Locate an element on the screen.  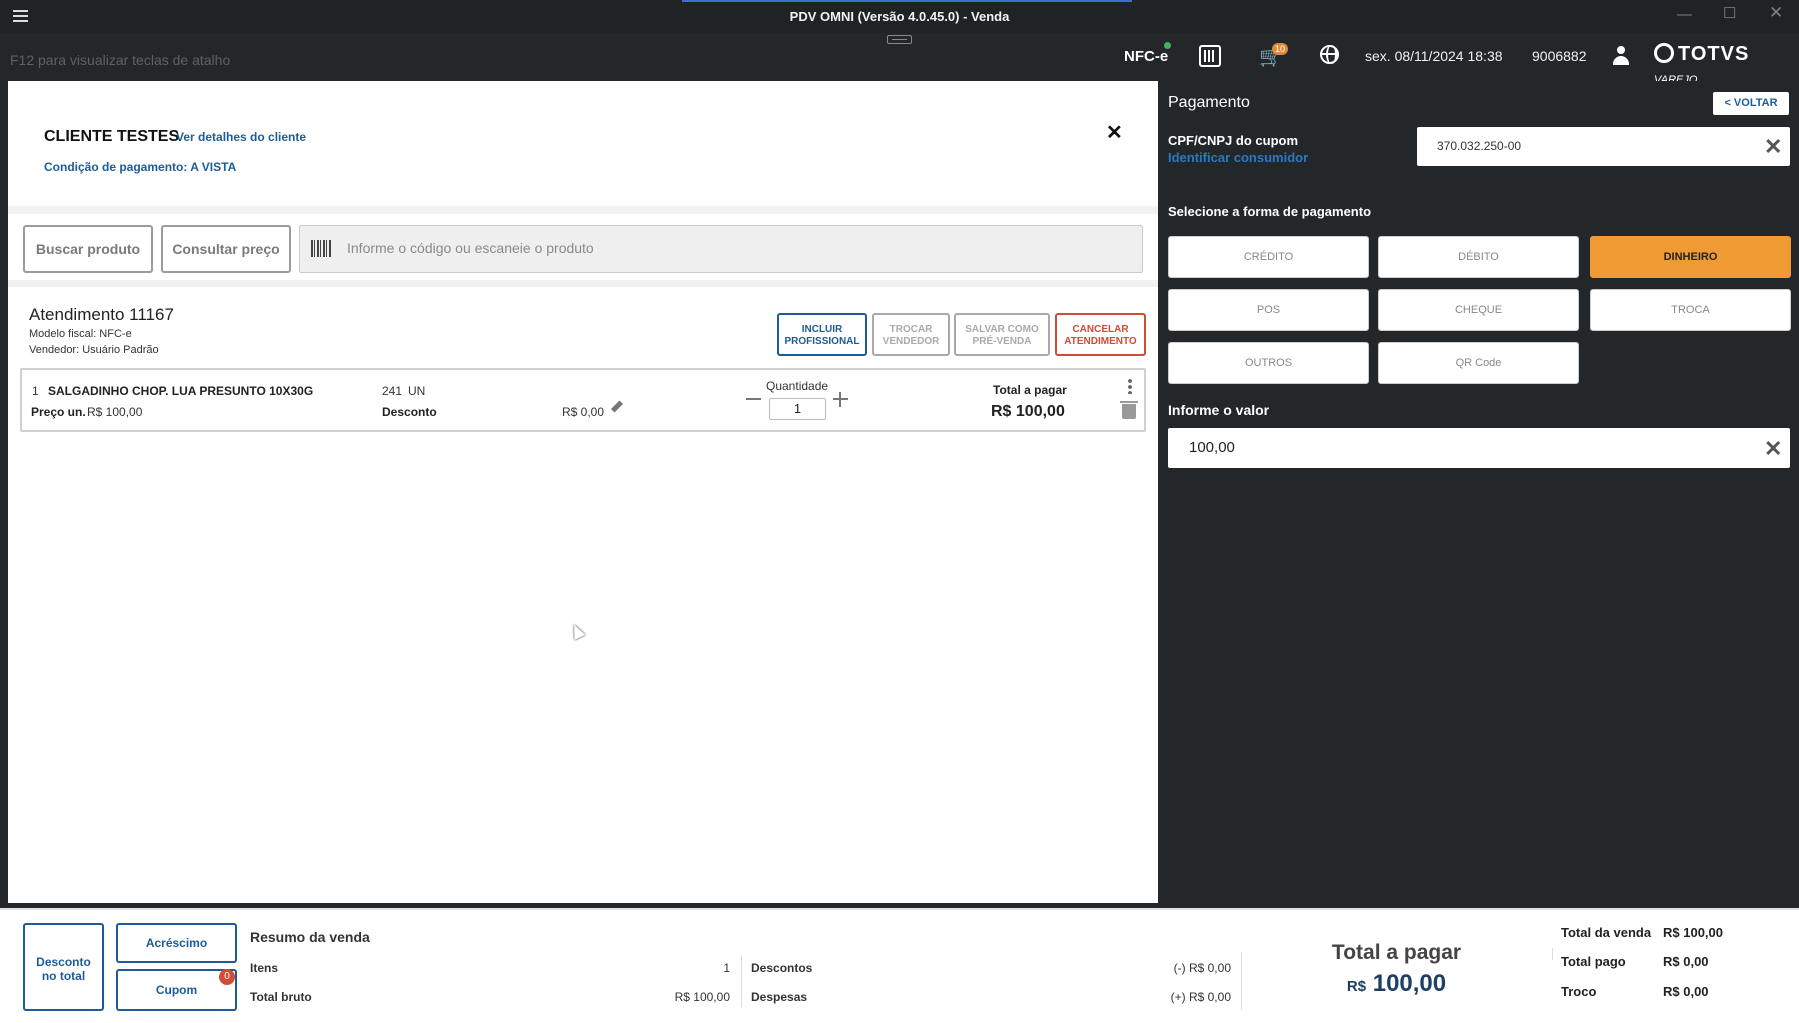
payment-condition: Condição de pagamento: A VISTA is located at coordinates (140, 167).